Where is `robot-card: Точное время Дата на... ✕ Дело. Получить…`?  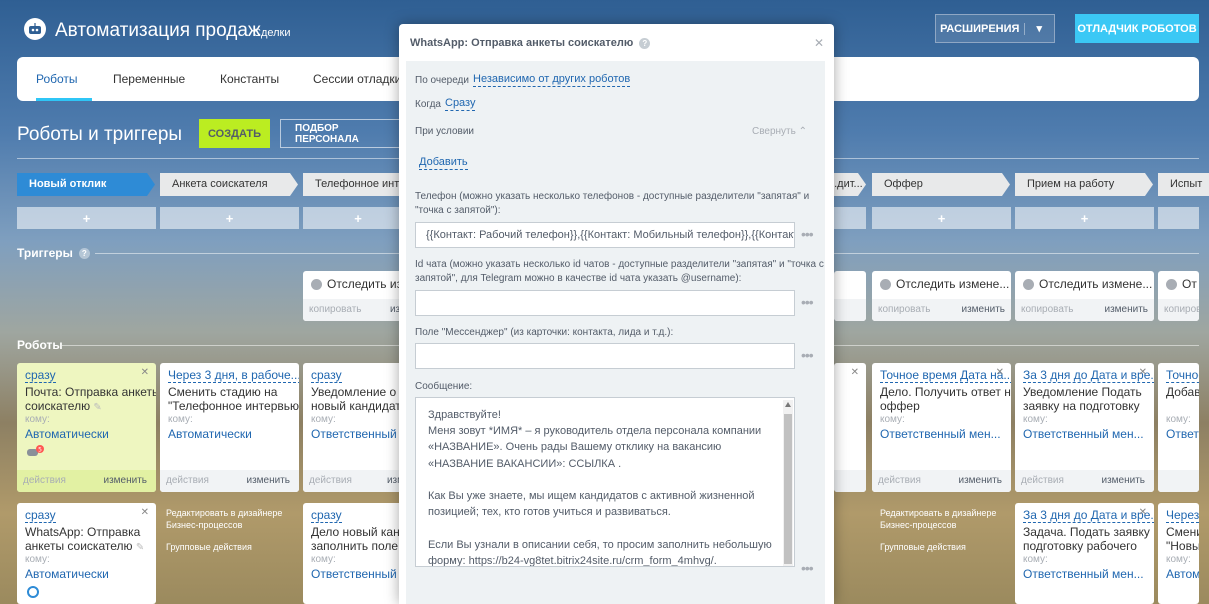
robot-card: Точное время Дата на... ✕ Дело. Получить… is located at coordinates (941, 427).